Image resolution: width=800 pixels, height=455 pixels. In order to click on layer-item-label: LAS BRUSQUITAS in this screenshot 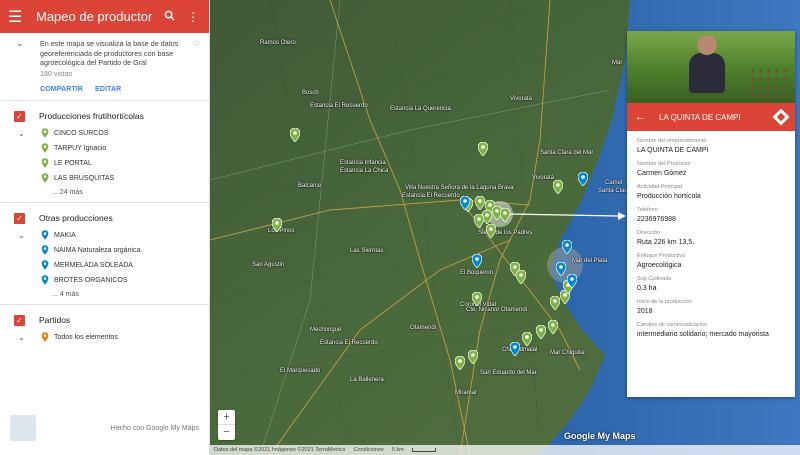, I will do `click(84, 178)`.